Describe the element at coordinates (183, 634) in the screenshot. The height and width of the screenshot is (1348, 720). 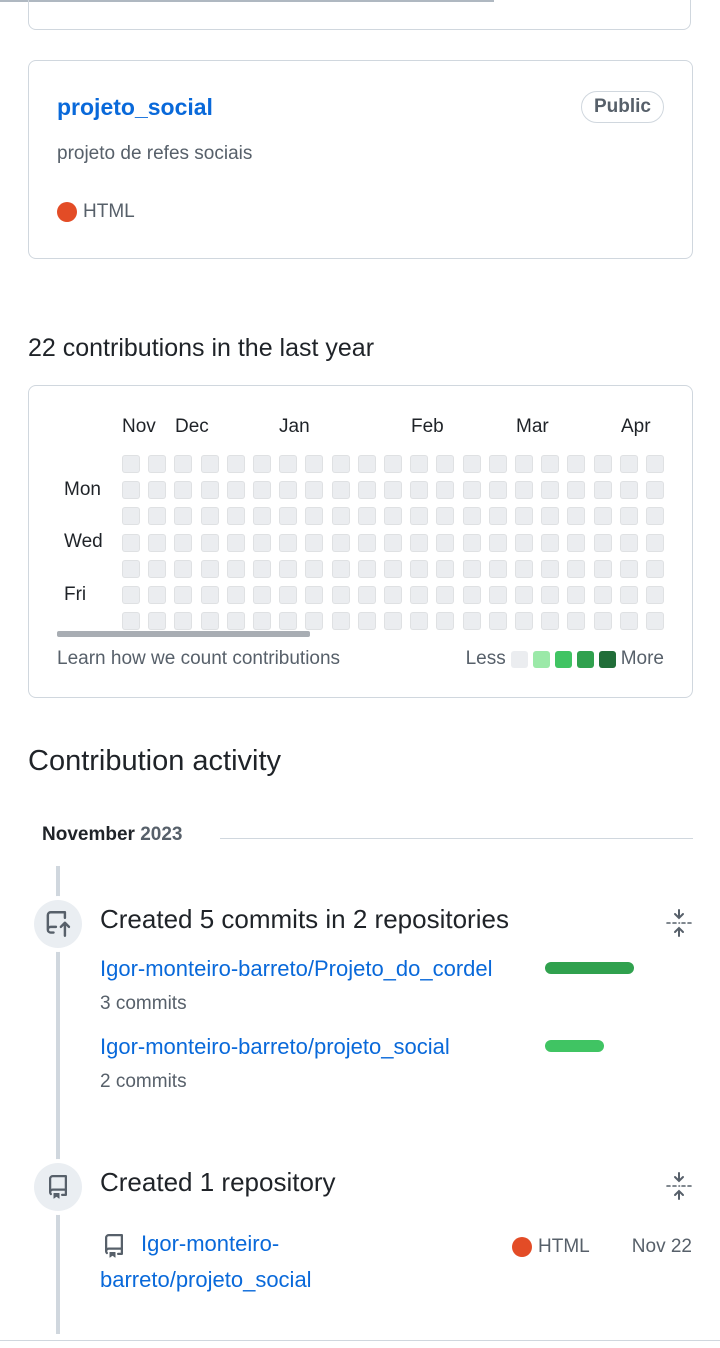
I see `graph-scrollbar` at that location.